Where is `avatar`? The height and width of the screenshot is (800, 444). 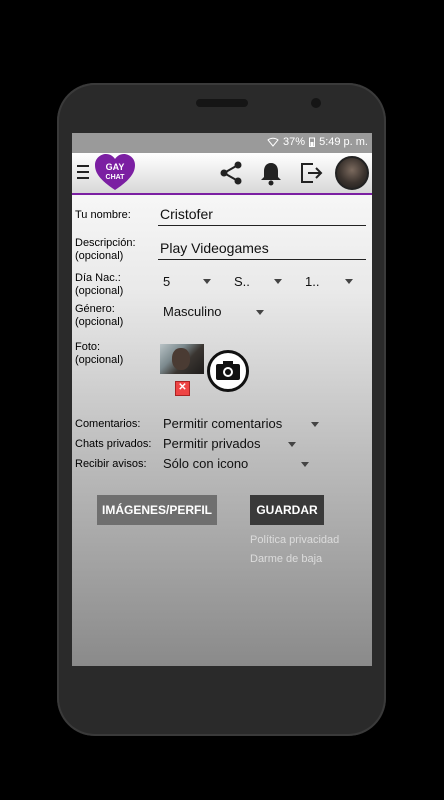 avatar is located at coordinates (352, 173).